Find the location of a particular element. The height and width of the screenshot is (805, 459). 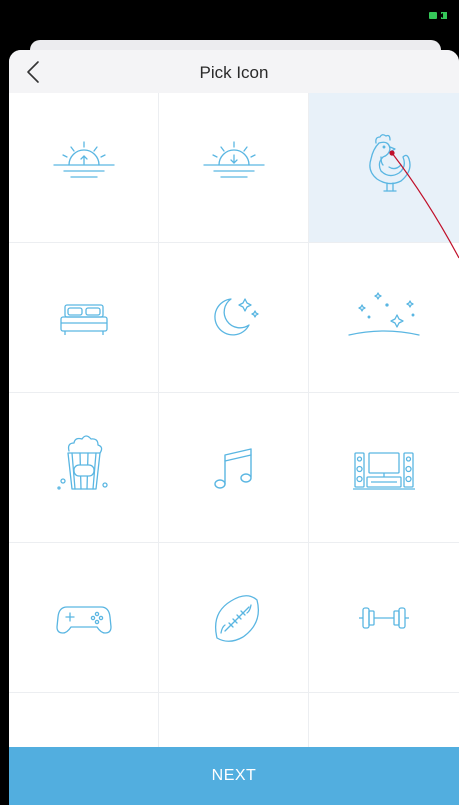

dumbbell-icon is located at coordinates (384, 618).